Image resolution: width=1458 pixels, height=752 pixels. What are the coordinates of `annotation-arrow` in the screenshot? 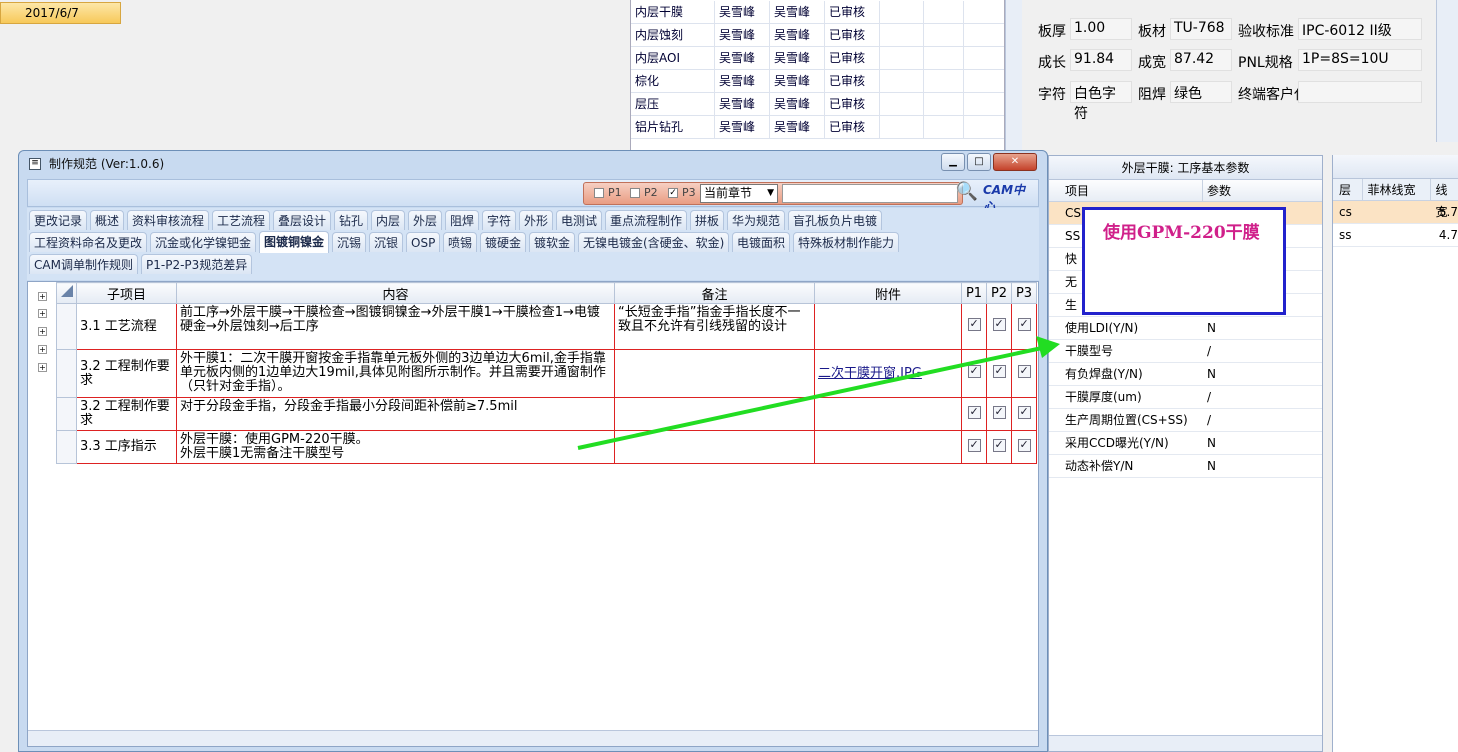 It's located at (818, 393).